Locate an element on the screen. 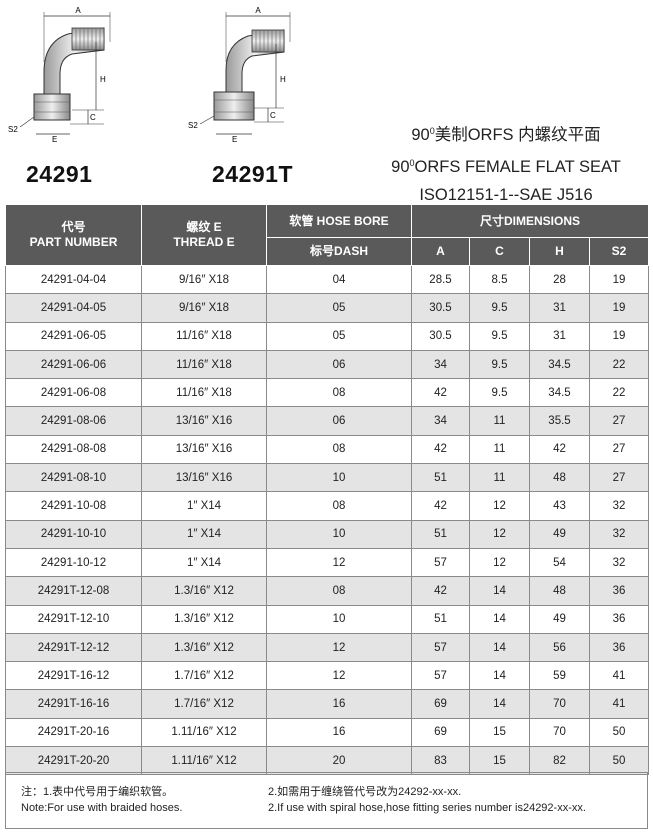  dim-a-cell: 51 is located at coordinates (440, 534).